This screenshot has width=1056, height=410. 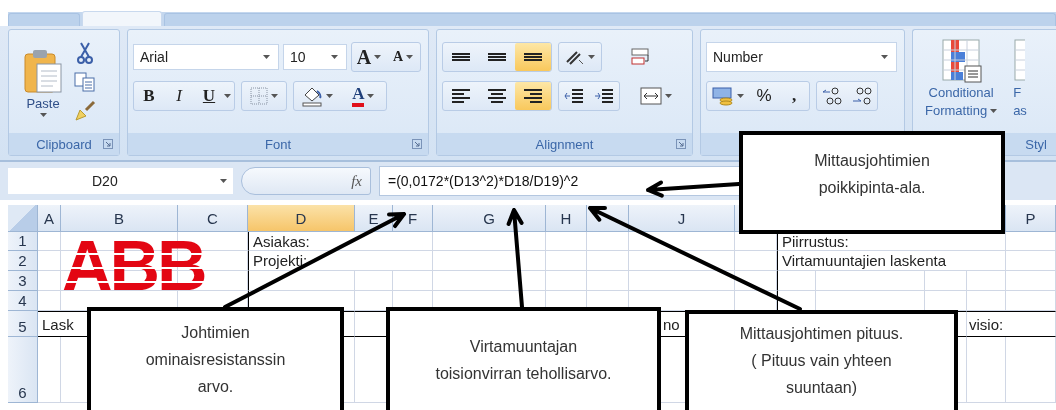 I want to click on button-label: as, so click(x=1020, y=111).